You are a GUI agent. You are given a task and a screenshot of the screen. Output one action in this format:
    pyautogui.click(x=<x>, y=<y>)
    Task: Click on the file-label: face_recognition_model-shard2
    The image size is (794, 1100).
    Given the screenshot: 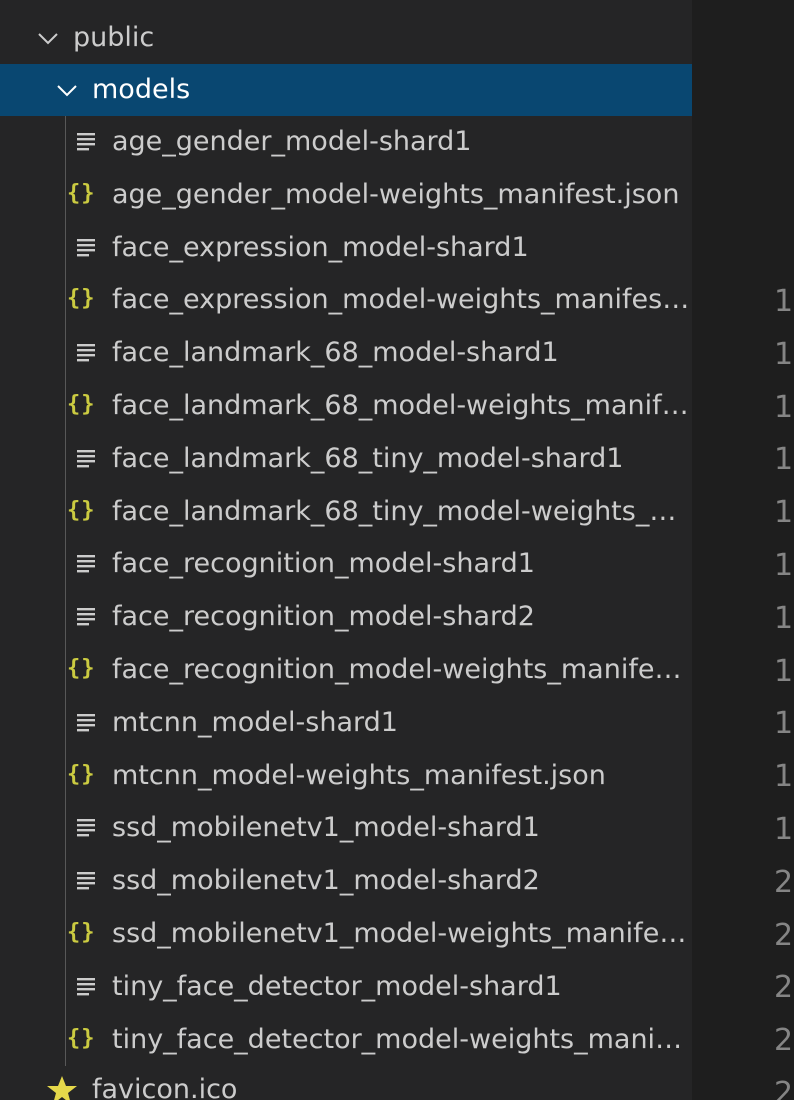 What is the action you would take?
    pyautogui.click(x=323, y=617)
    